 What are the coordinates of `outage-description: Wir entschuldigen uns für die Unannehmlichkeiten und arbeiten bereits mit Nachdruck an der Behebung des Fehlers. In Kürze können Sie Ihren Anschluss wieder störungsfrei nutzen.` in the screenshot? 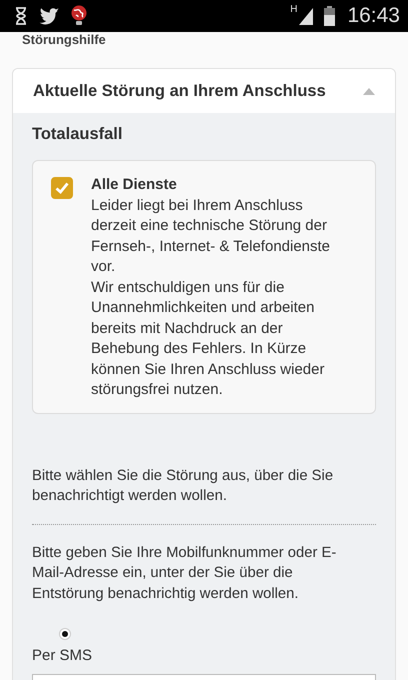 It's located at (208, 339).